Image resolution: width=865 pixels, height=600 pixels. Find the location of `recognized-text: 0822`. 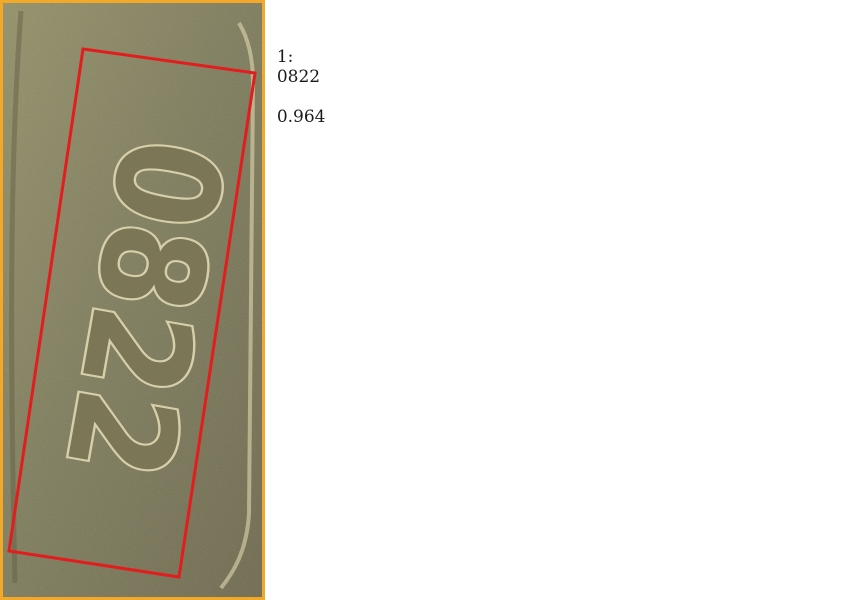

recognized-text: 0822 is located at coordinates (298, 77).